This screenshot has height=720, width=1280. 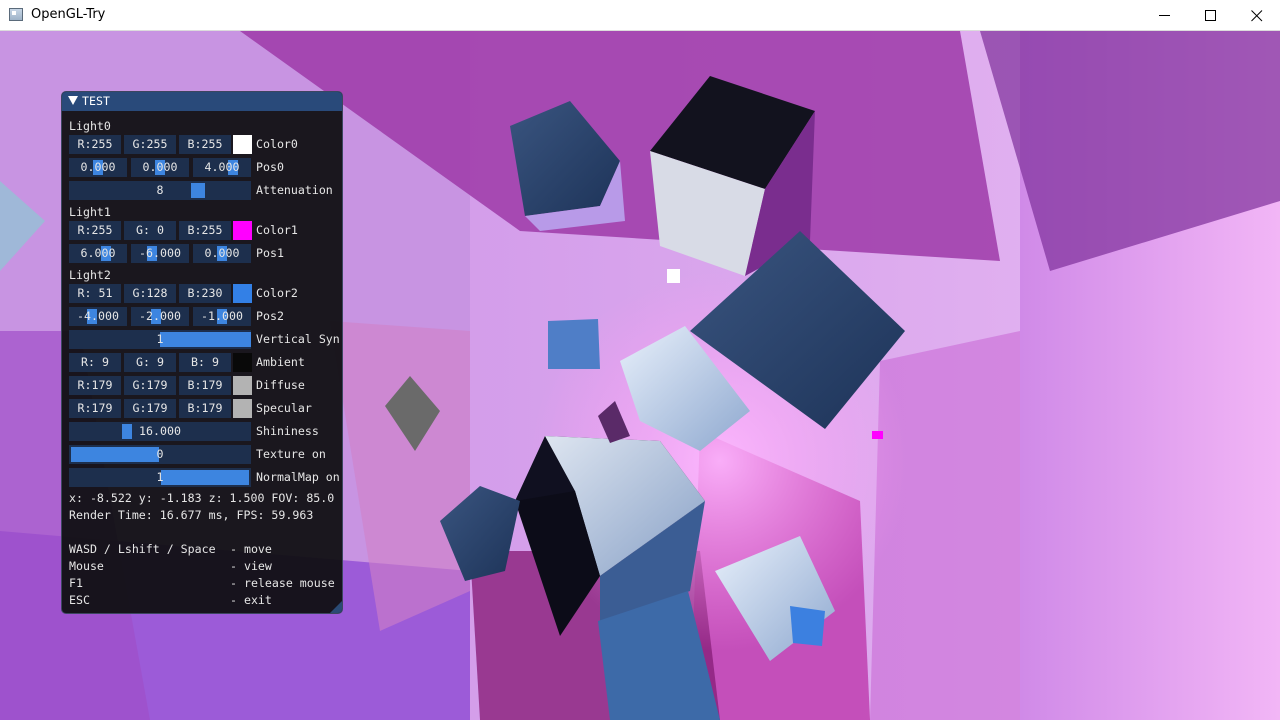 I want to click on texture-value: 0, so click(x=160, y=454).